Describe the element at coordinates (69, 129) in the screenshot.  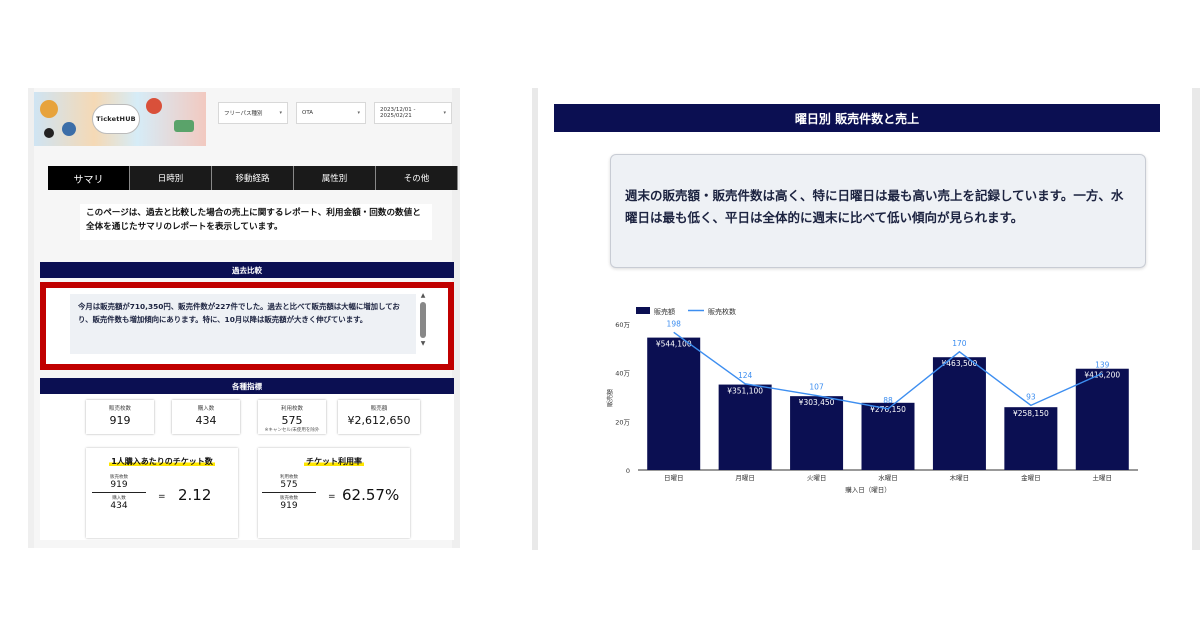
I see `globe-icon` at that location.